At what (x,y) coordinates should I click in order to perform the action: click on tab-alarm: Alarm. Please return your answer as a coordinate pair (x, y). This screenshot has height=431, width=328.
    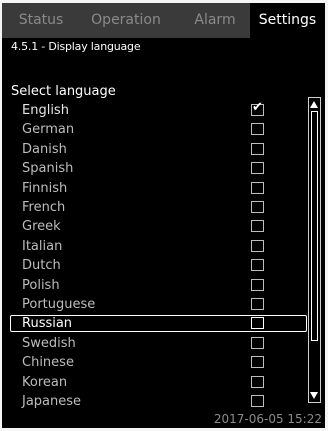
    Looking at the image, I should click on (215, 20).